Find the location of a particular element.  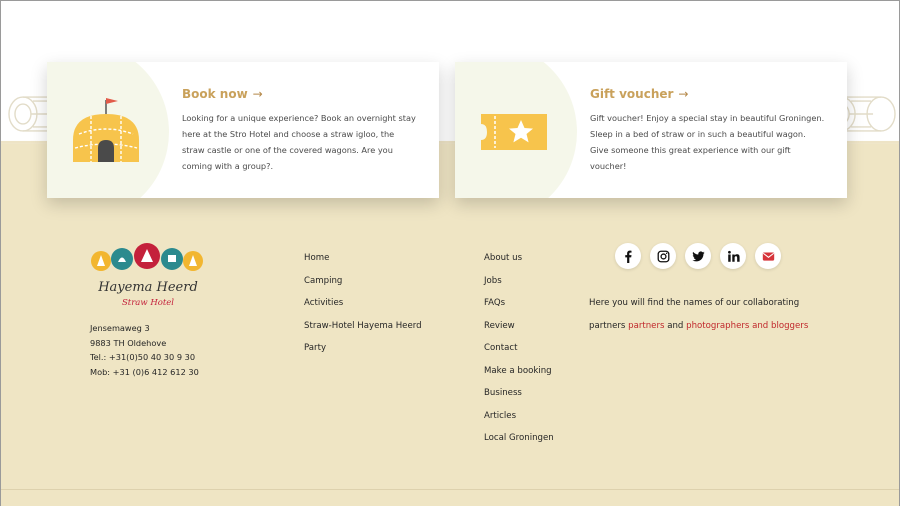

nav-faqs: FAQs is located at coordinates (519, 303).